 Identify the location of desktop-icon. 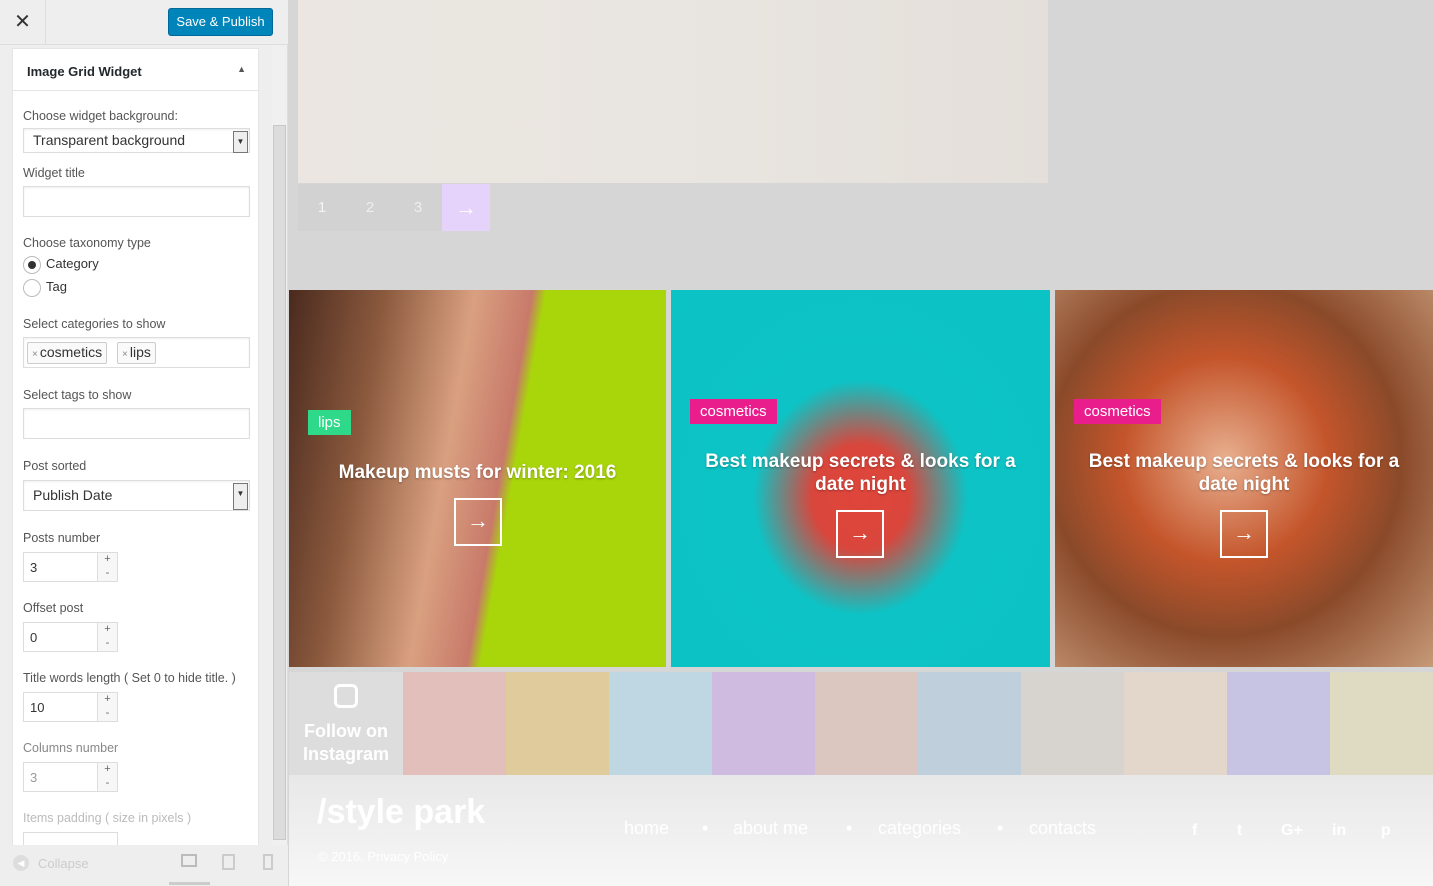
(189, 860).